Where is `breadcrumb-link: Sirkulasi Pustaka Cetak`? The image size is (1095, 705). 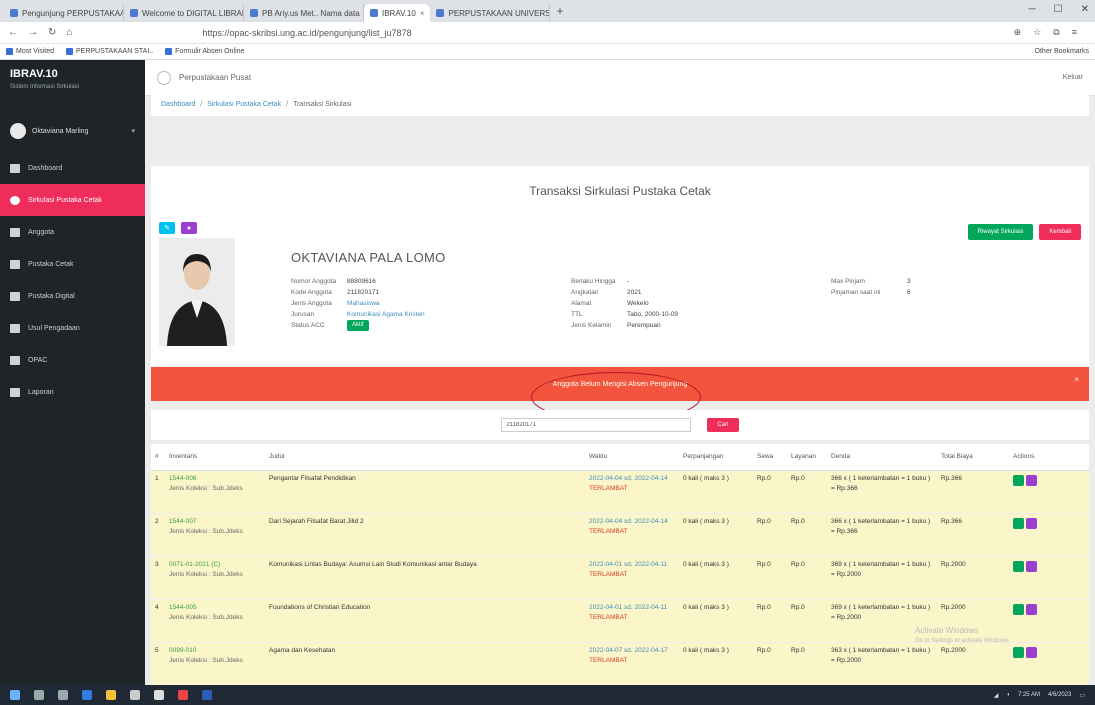 breadcrumb-link: Sirkulasi Pustaka Cetak is located at coordinates (244, 104).